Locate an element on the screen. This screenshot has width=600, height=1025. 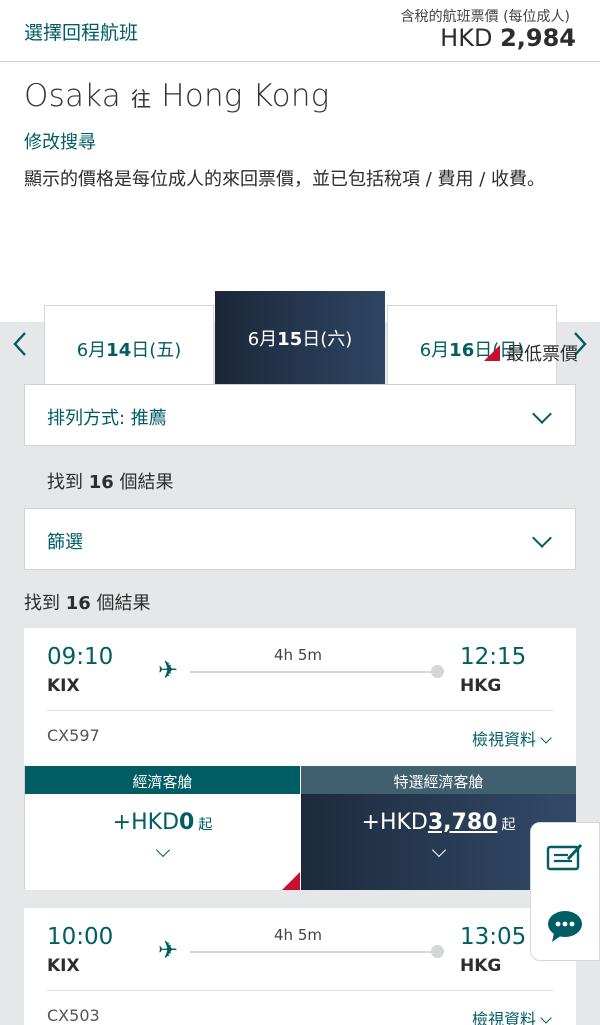
date-weekday: 日(五) is located at coordinates (156, 350).